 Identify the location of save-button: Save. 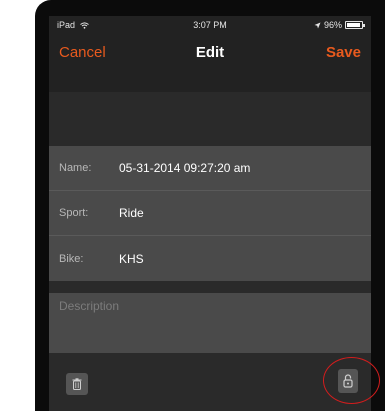
(343, 52).